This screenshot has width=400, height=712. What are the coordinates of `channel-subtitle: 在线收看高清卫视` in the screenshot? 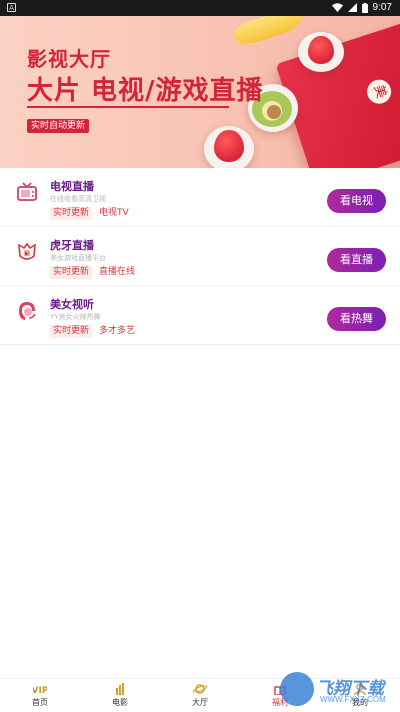 It's located at (78, 199).